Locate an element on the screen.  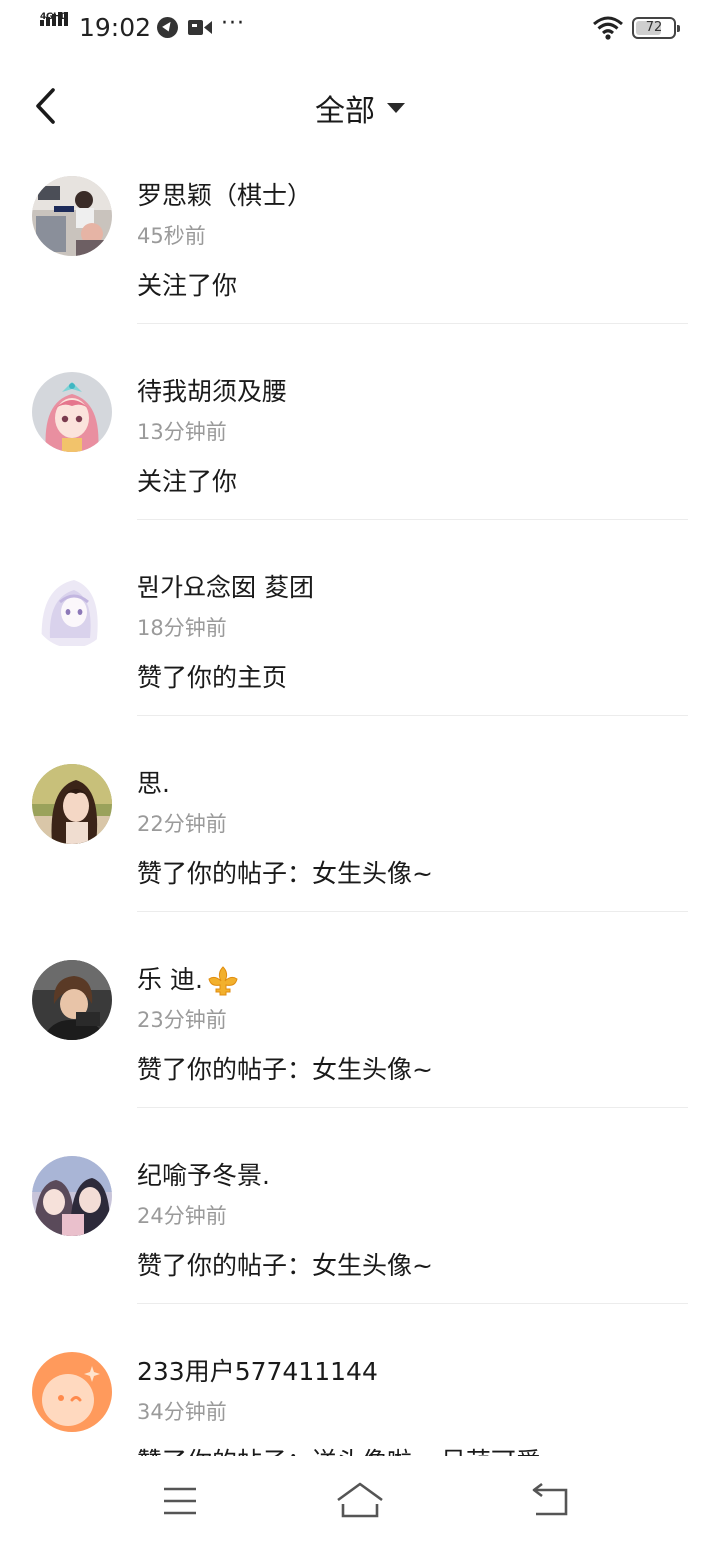
battery-percent: 72 is located at coordinates (654, 27).